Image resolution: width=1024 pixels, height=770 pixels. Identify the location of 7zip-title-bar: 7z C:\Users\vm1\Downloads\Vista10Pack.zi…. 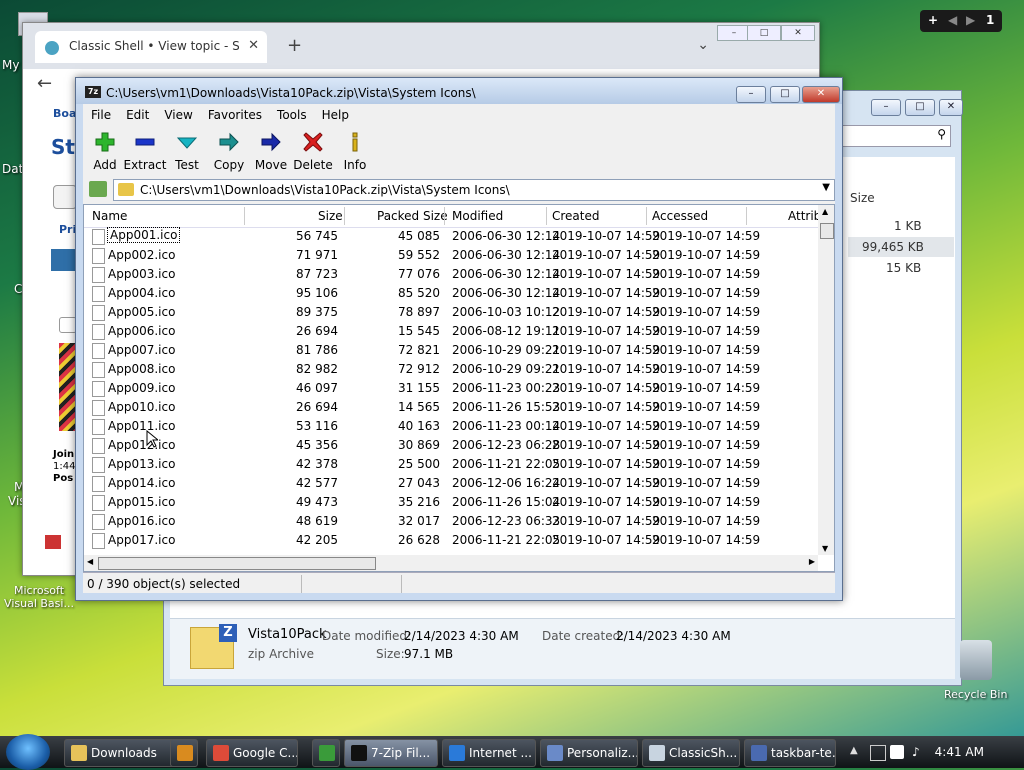
(459, 91).